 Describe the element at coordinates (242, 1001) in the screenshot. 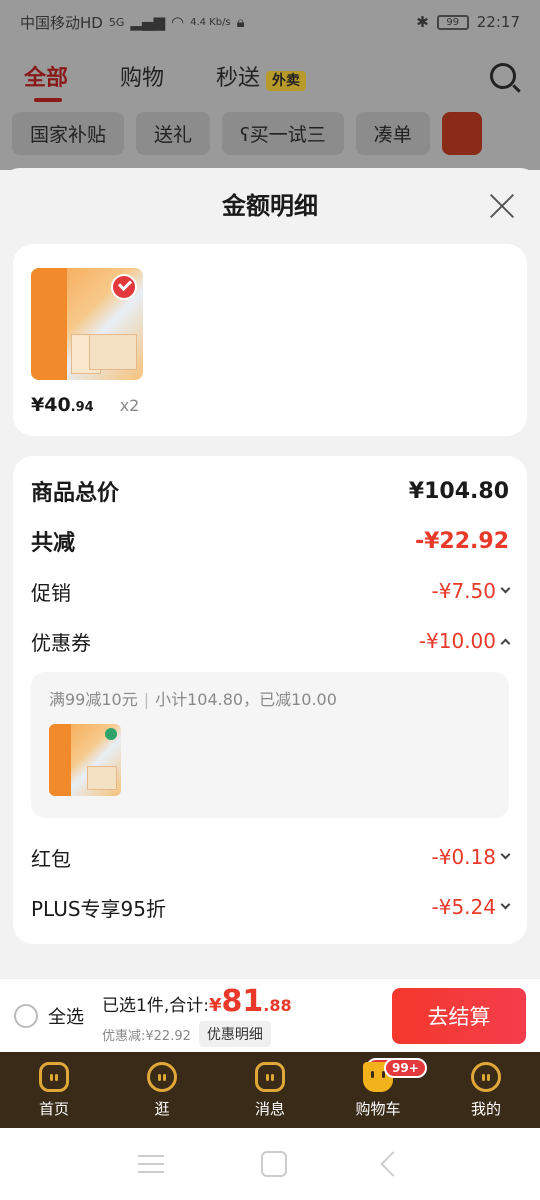

I see `total-int: 81` at that location.